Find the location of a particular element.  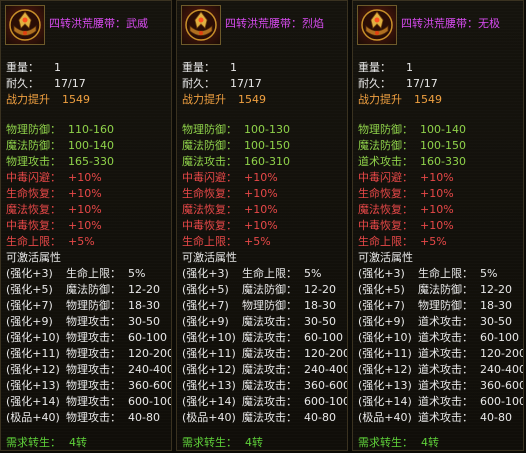

enhancement-level: (强化+10) is located at coordinates (209, 337).